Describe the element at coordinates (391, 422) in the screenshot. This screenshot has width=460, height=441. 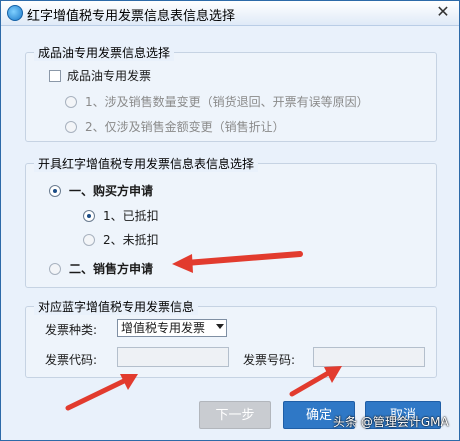
I see `watermark: 头条 @管理会计GMA` at that location.